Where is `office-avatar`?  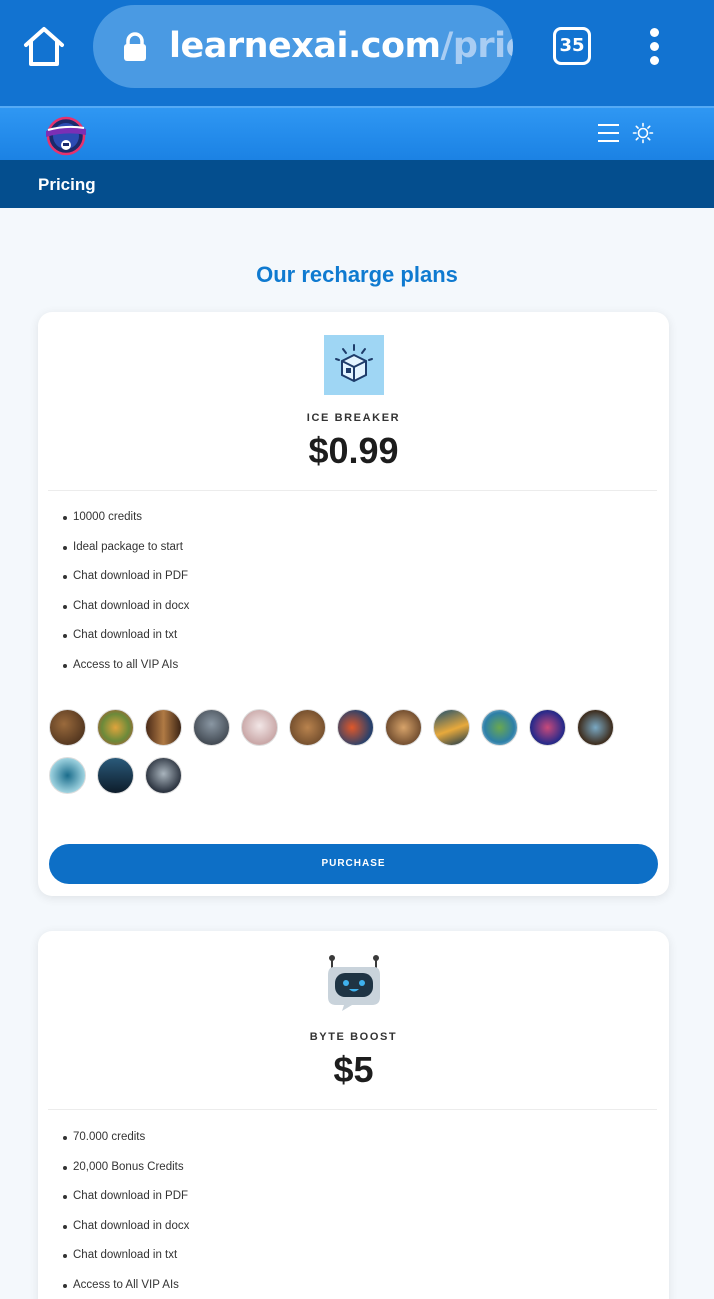 office-avatar is located at coordinates (211, 727).